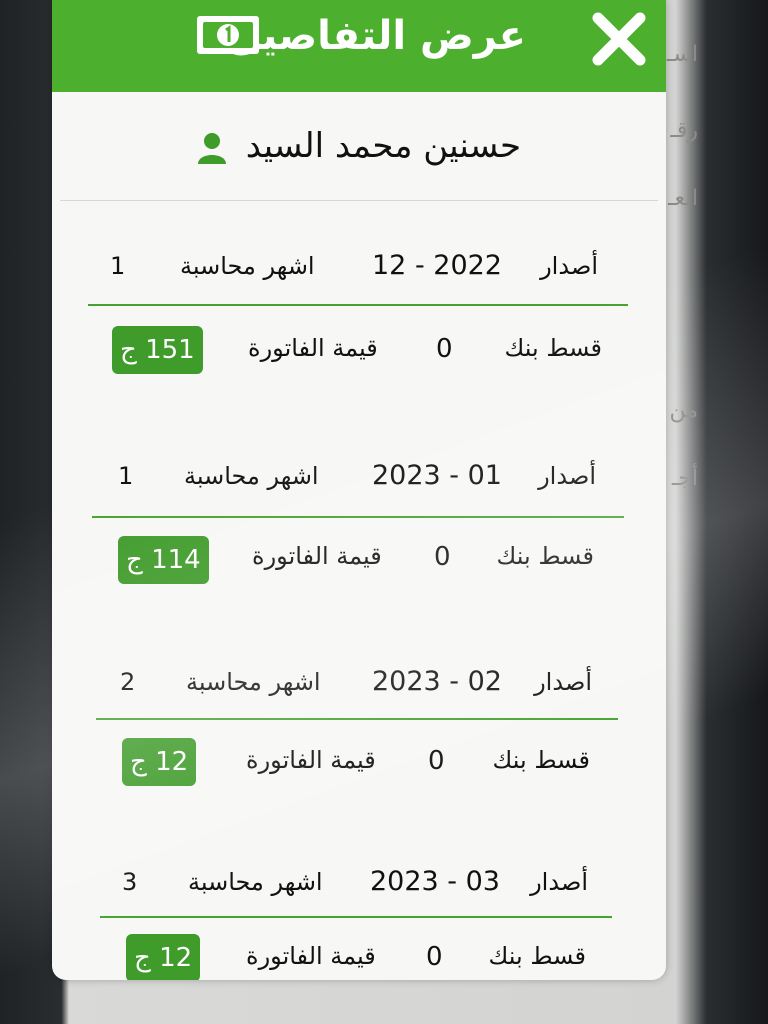 Image resolution: width=768 pixels, height=1024 pixels. What do you see at coordinates (376, 36) in the screenshot?
I see `dialog-title: عرض التفاصيل` at bounding box center [376, 36].